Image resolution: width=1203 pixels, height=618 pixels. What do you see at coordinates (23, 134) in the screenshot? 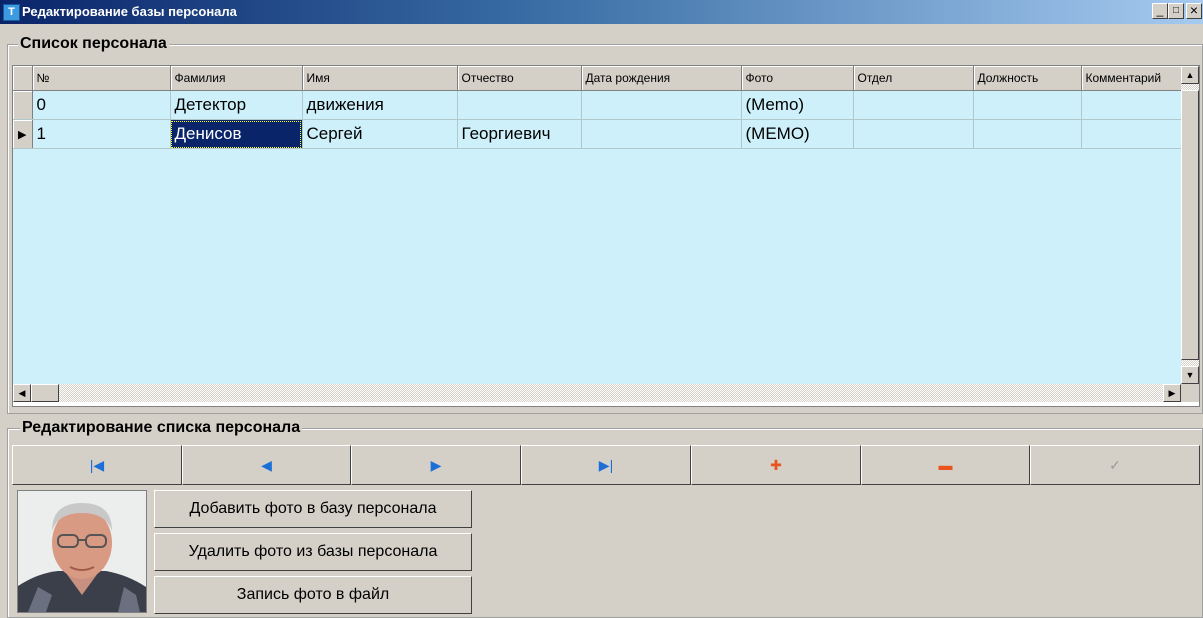
I see `current-row-indicator-icon: ▶` at bounding box center [23, 134].